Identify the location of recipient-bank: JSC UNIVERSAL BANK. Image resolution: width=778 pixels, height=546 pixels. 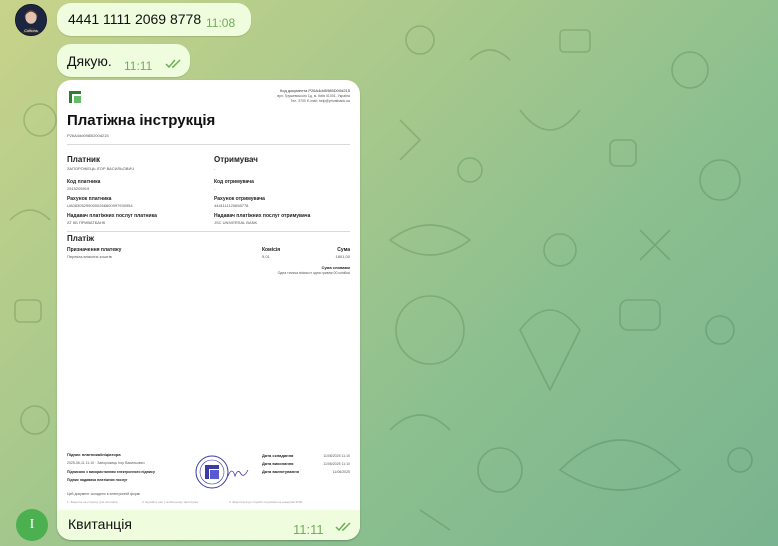
(236, 222).